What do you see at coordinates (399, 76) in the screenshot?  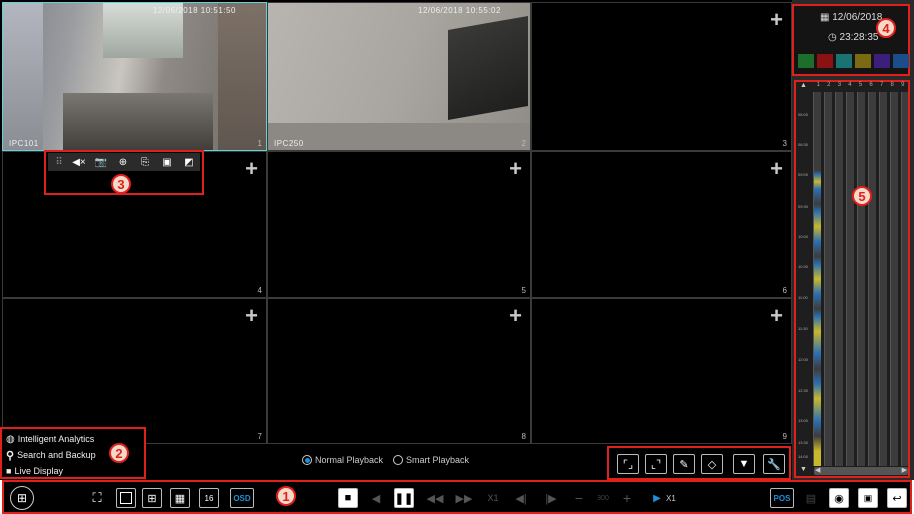 I see `channel-2-view: 12/06/2018 10:55:02 IPC250 2` at bounding box center [399, 76].